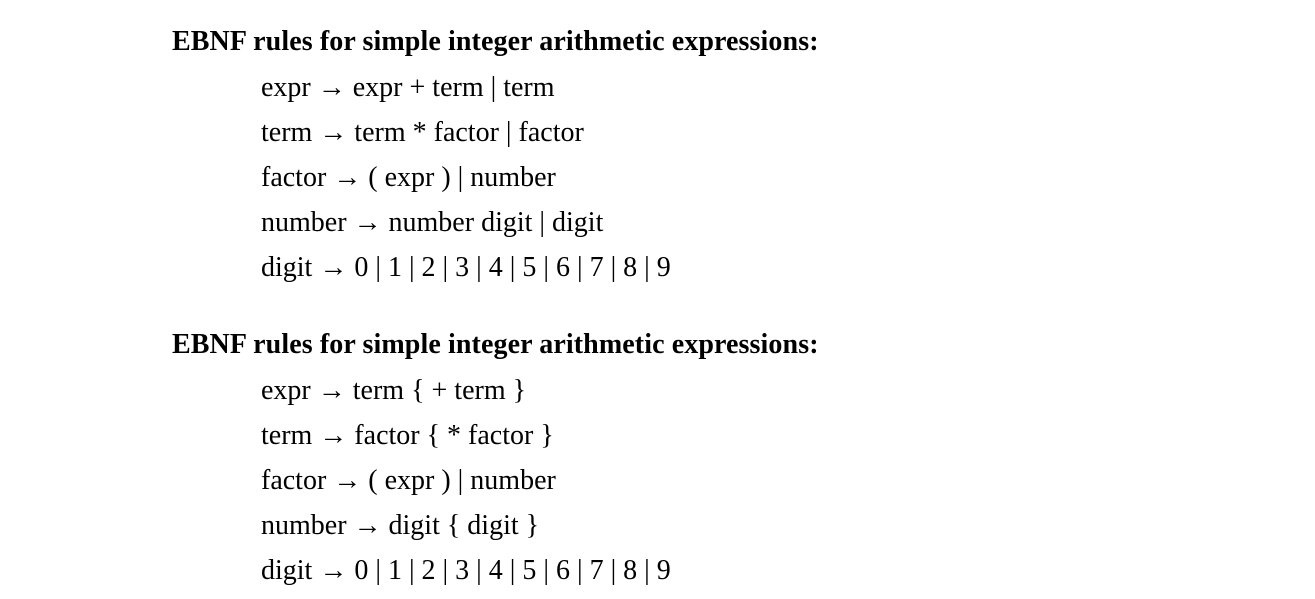  What do you see at coordinates (408, 87) in the screenshot?
I see `rule-expr: expr → expr + term | term` at bounding box center [408, 87].